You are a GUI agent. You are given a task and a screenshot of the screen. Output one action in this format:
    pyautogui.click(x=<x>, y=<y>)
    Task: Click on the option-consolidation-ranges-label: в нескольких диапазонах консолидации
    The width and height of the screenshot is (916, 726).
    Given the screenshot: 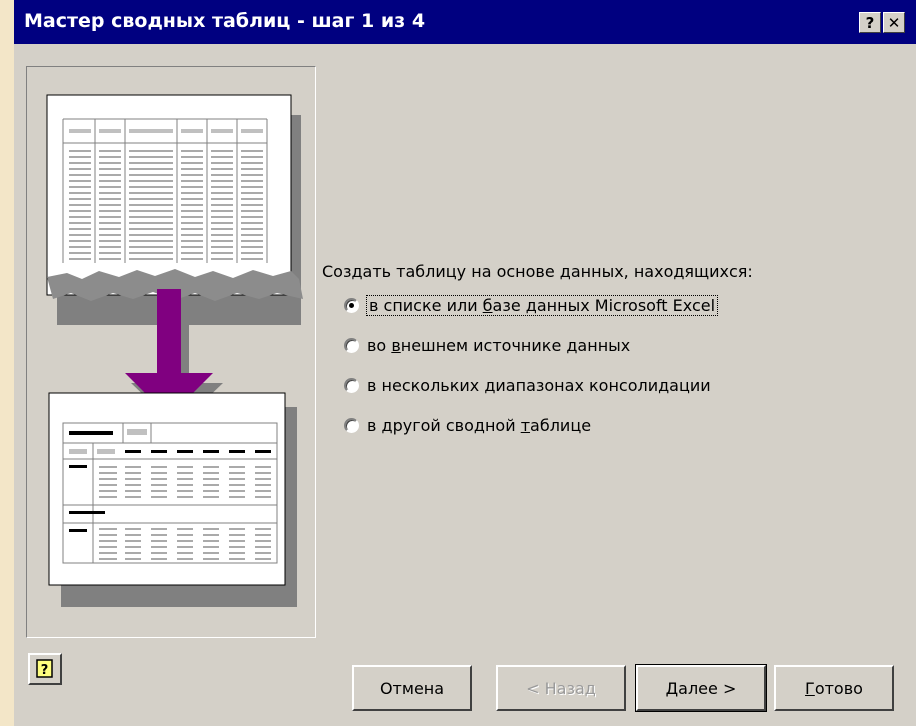 What is the action you would take?
    pyautogui.click(x=539, y=385)
    